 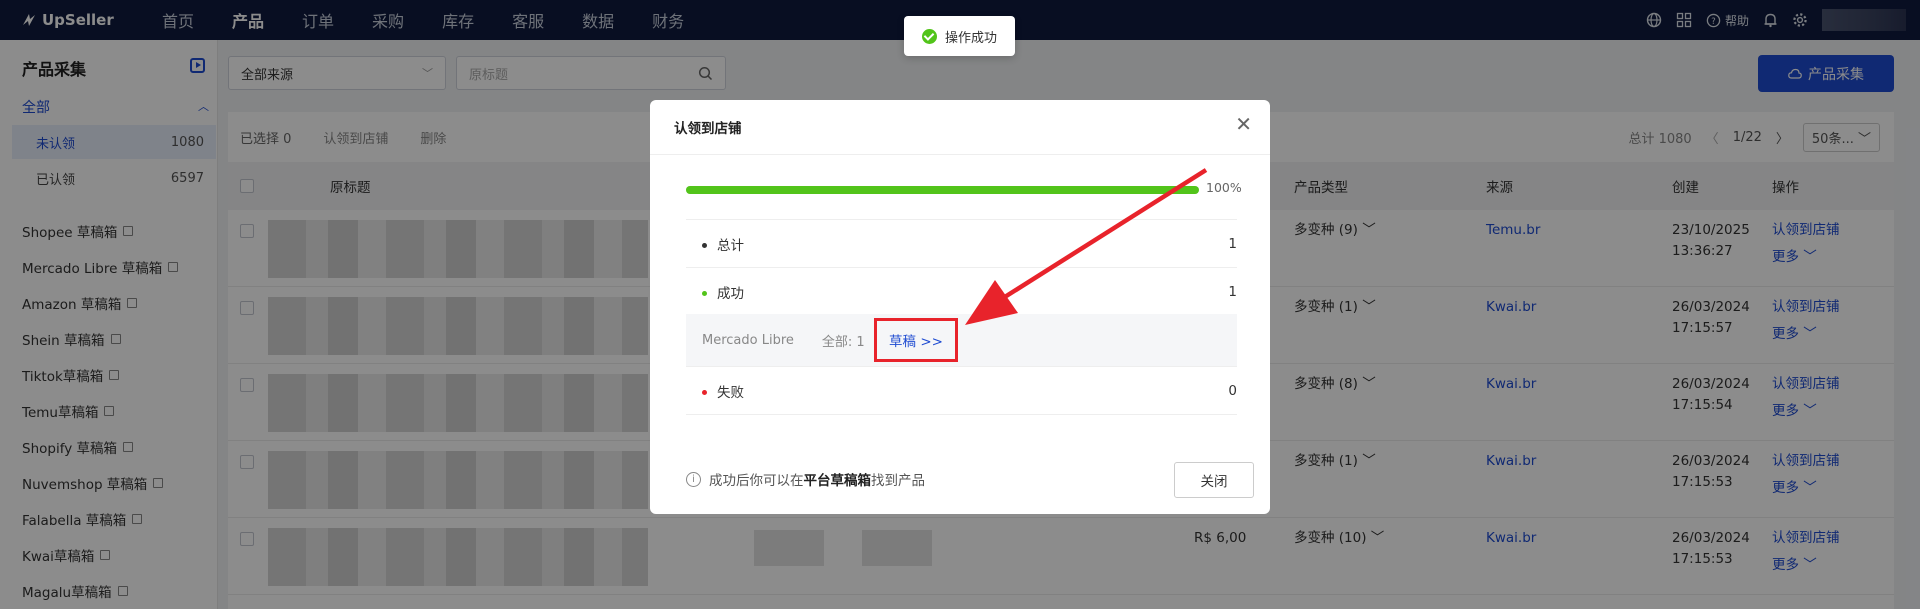 What do you see at coordinates (730, 245) in the screenshot?
I see `total-label: 总计` at bounding box center [730, 245].